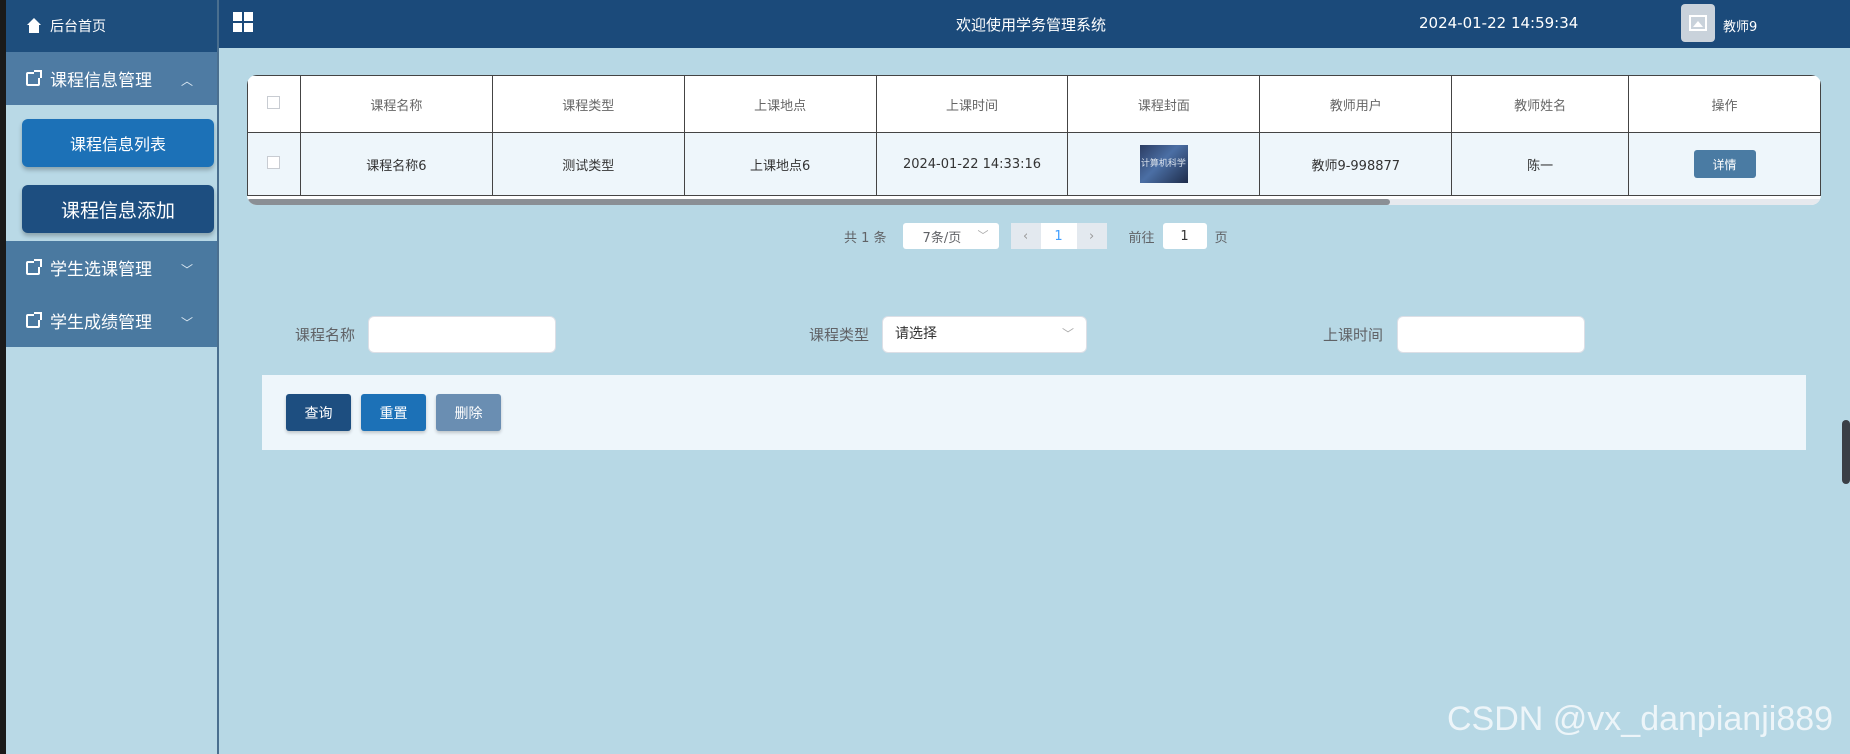 The width and height of the screenshot is (1850, 754). Describe the element at coordinates (865, 238) in the screenshot. I see `pagination-total: 共 1 条` at that location.